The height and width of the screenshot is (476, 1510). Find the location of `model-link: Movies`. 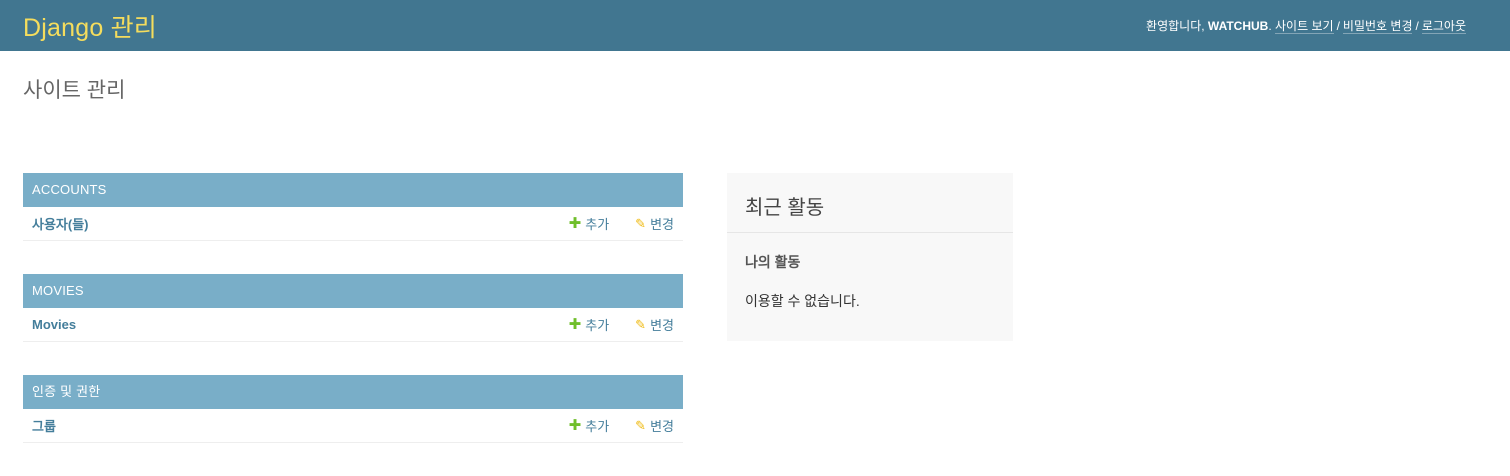

model-link: Movies is located at coordinates (287, 324).